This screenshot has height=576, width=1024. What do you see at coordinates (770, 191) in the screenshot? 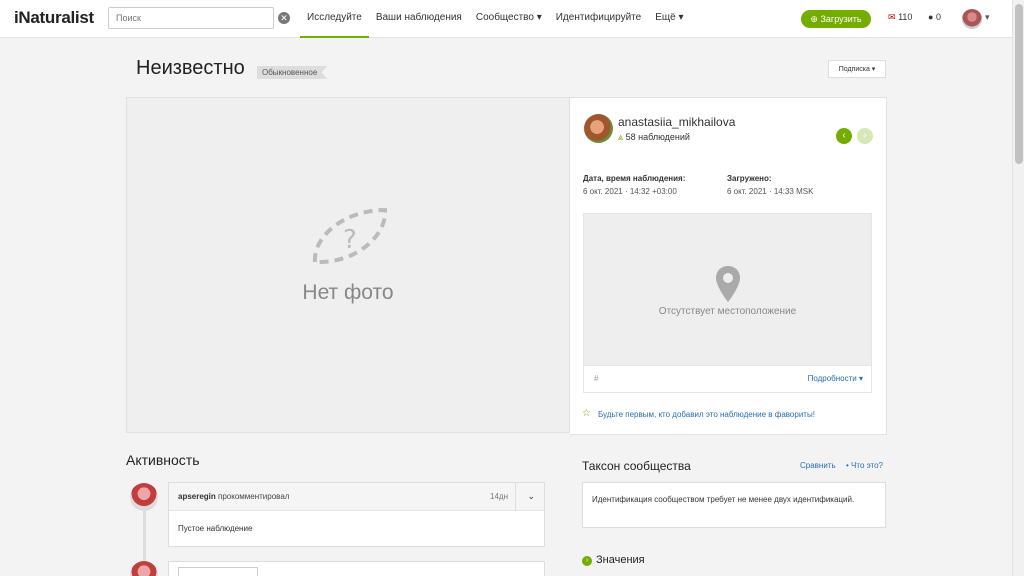
I see `uploaded-date-value: 6 окт. 2021 · 14:33 MSK` at bounding box center [770, 191].